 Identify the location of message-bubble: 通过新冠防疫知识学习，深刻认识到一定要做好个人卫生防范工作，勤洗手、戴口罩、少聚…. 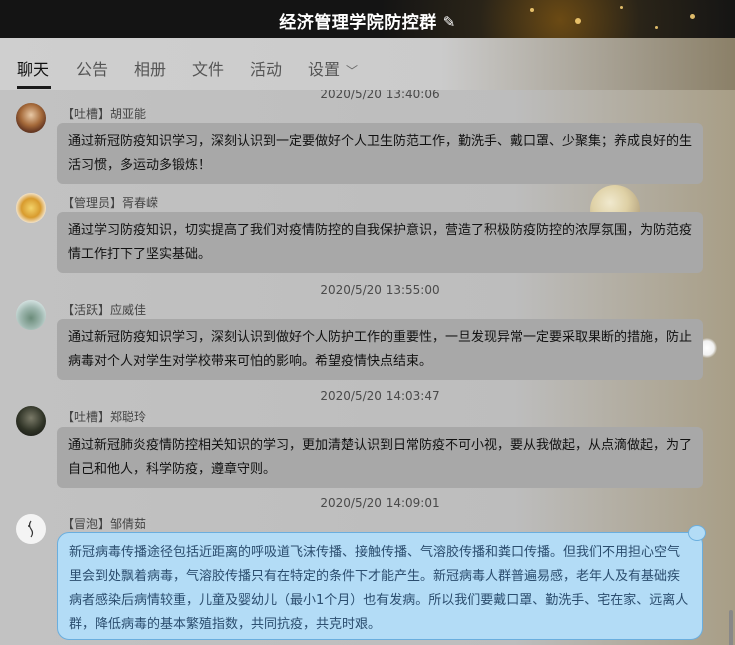
(380, 153).